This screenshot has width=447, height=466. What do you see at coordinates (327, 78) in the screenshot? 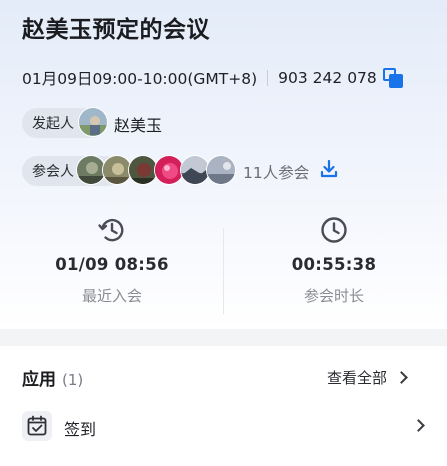
I see `meeting-id: 903 242 078` at bounding box center [327, 78].